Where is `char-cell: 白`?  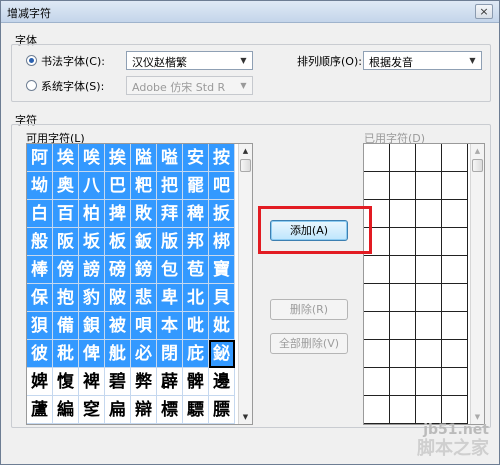
char-cell: 白 is located at coordinates (40, 214).